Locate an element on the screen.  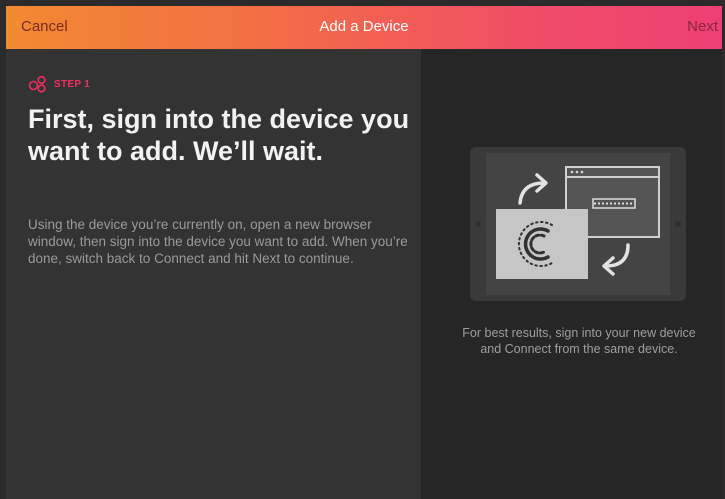
next-button: Next is located at coordinates (702, 26).